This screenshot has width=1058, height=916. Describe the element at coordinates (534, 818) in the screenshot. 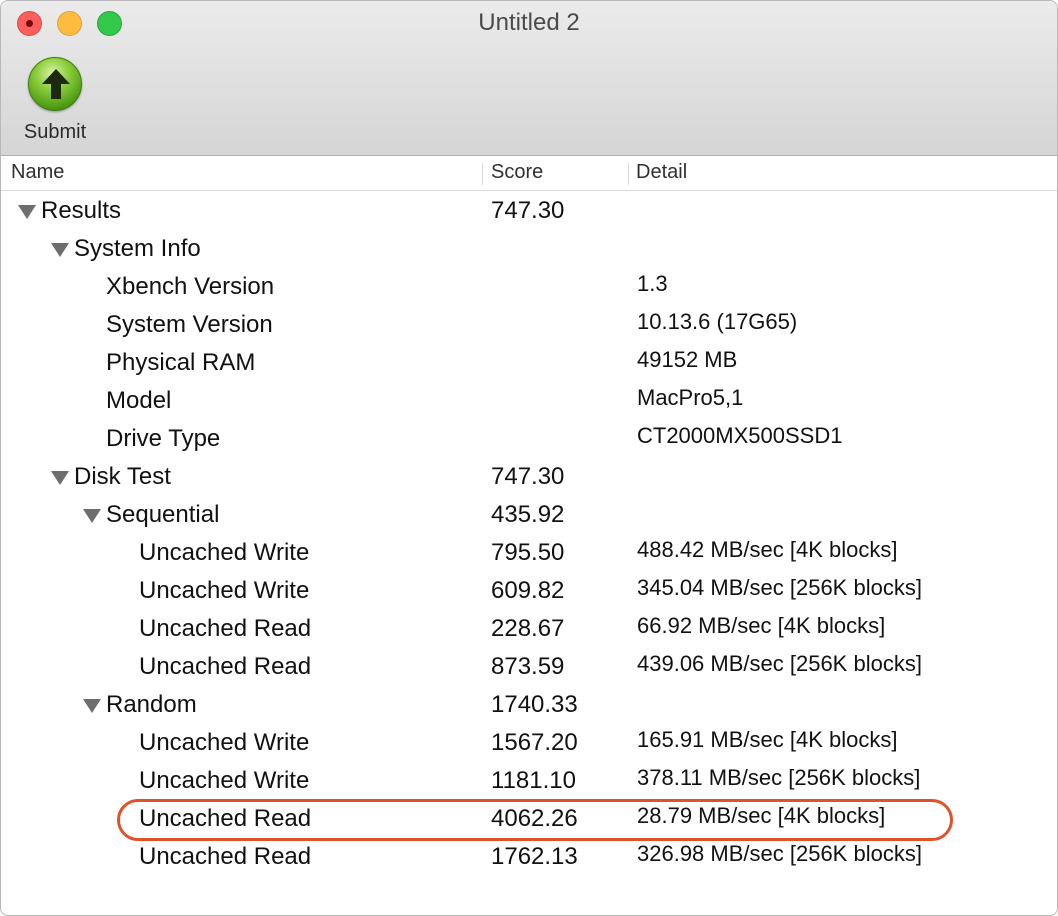

I see `row-score: 4062.26` at that location.